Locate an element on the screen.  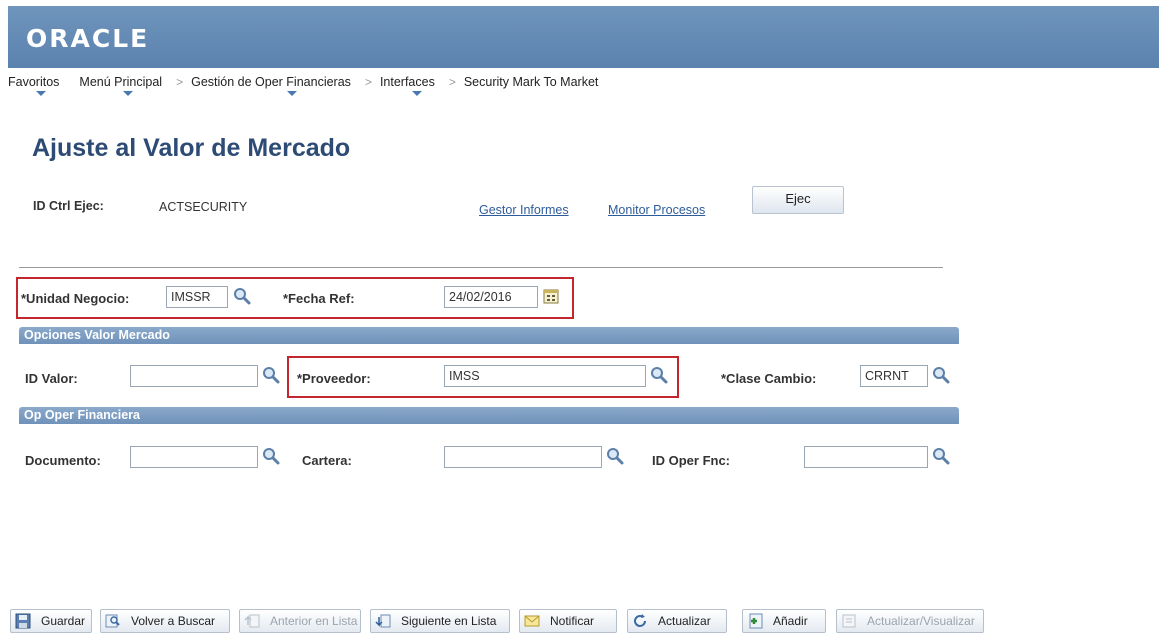
save-icon is located at coordinates (23, 621).